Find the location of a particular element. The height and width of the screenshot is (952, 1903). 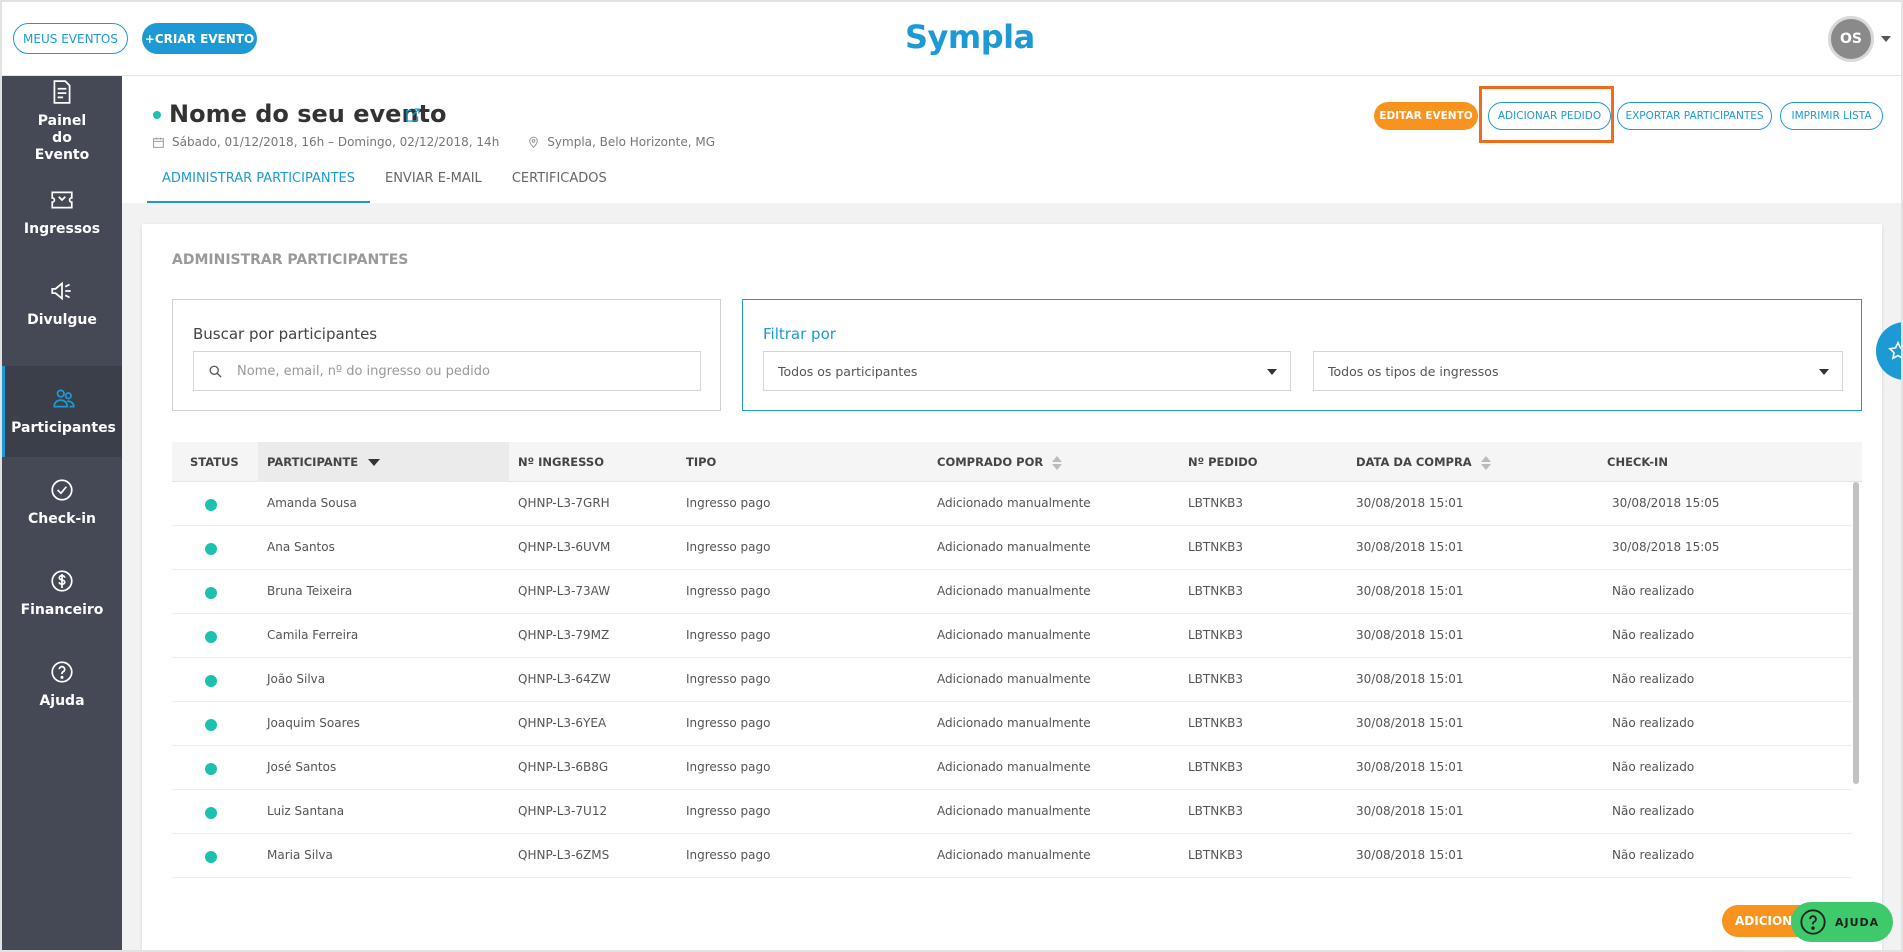

criar-evento-button: +CRIAR EVENTO is located at coordinates (199, 38).